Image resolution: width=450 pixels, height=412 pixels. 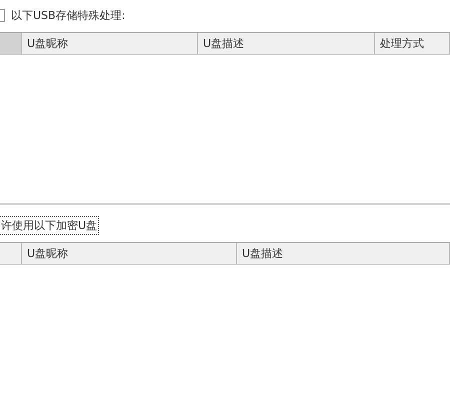 What do you see at coordinates (49, 225) in the screenshot?
I see `checkbox-label: 许使用以下加密U盘` at bounding box center [49, 225].